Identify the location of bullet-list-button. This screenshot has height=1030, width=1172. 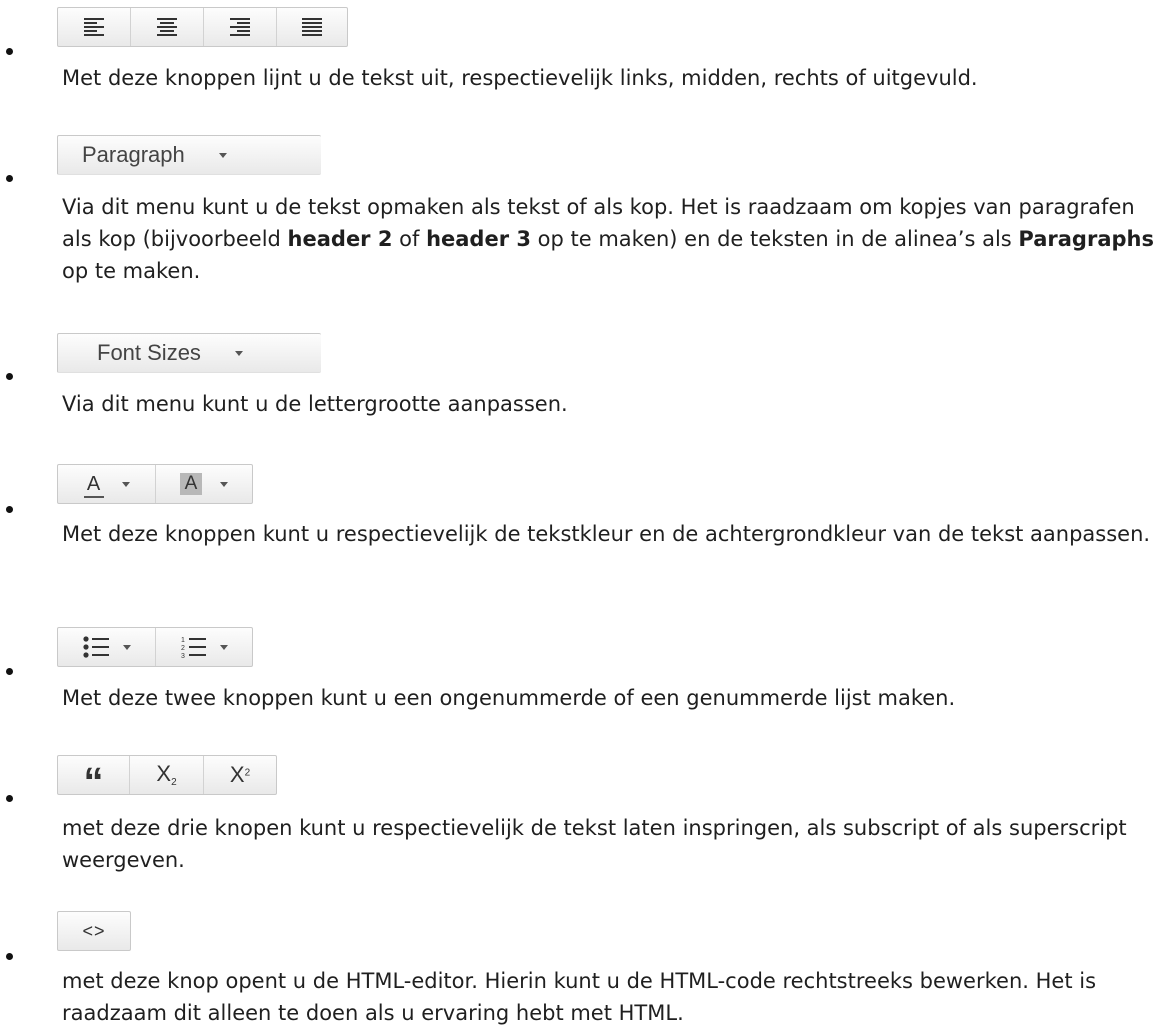
(107, 647).